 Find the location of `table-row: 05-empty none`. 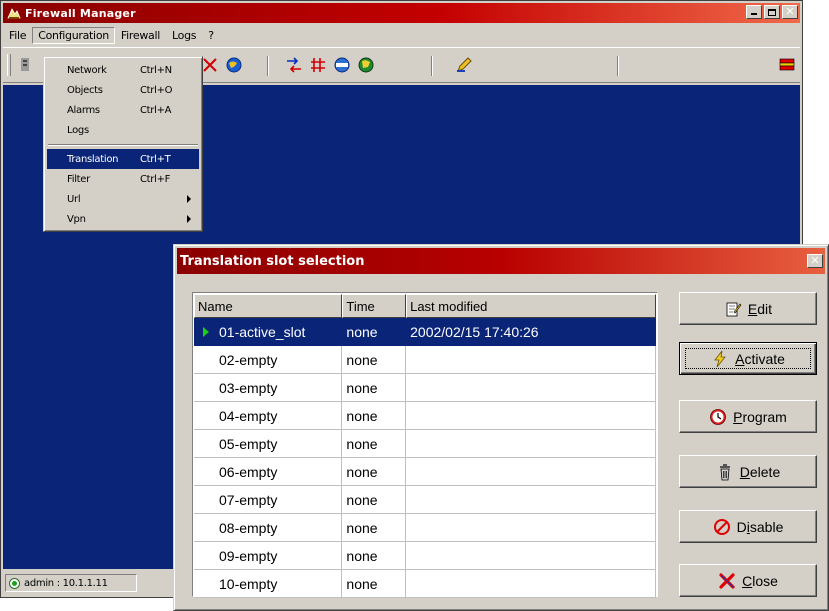

table-row: 05-empty none is located at coordinates (425, 444).